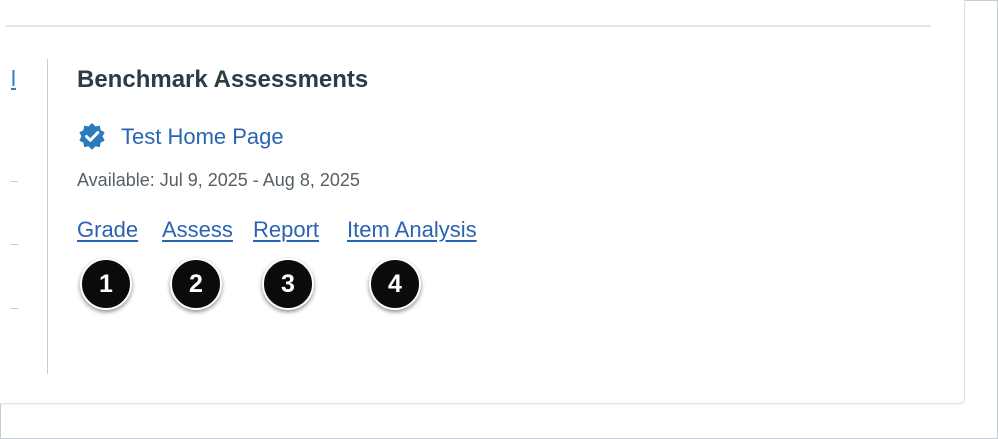 This screenshot has width=998, height=439. What do you see at coordinates (13, 79) in the screenshot?
I see `sidebar-link-fragment: l` at bounding box center [13, 79].